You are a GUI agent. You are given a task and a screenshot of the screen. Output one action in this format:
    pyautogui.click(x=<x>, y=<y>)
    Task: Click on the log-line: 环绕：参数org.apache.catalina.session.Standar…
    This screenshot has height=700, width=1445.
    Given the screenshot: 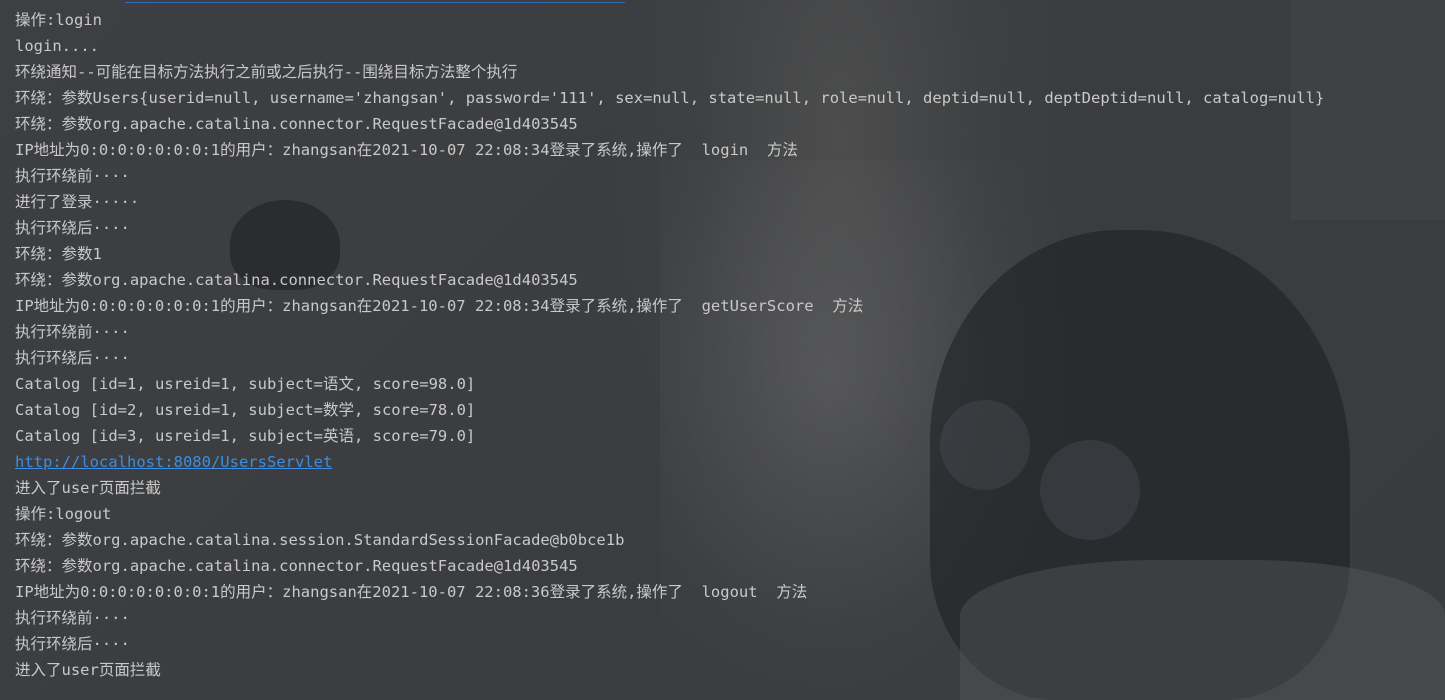 What is the action you would take?
    pyautogui.click(x=320, y=540)
    